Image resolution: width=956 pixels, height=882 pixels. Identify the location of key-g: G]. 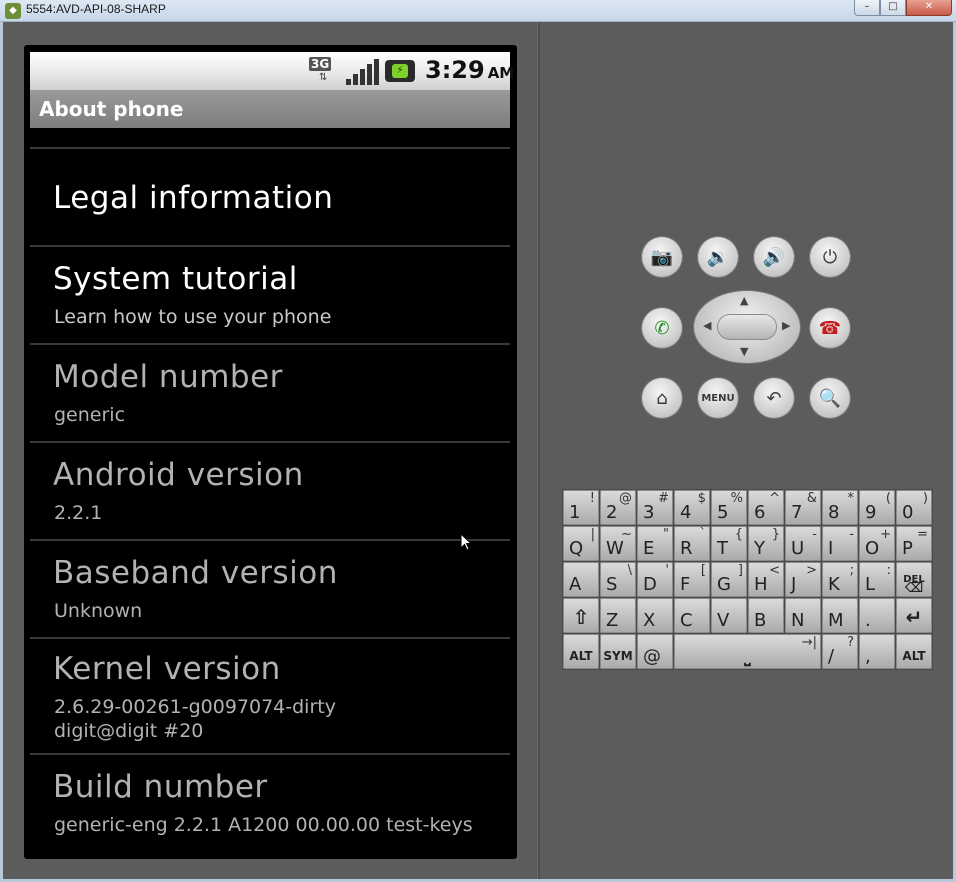
(729, 579).